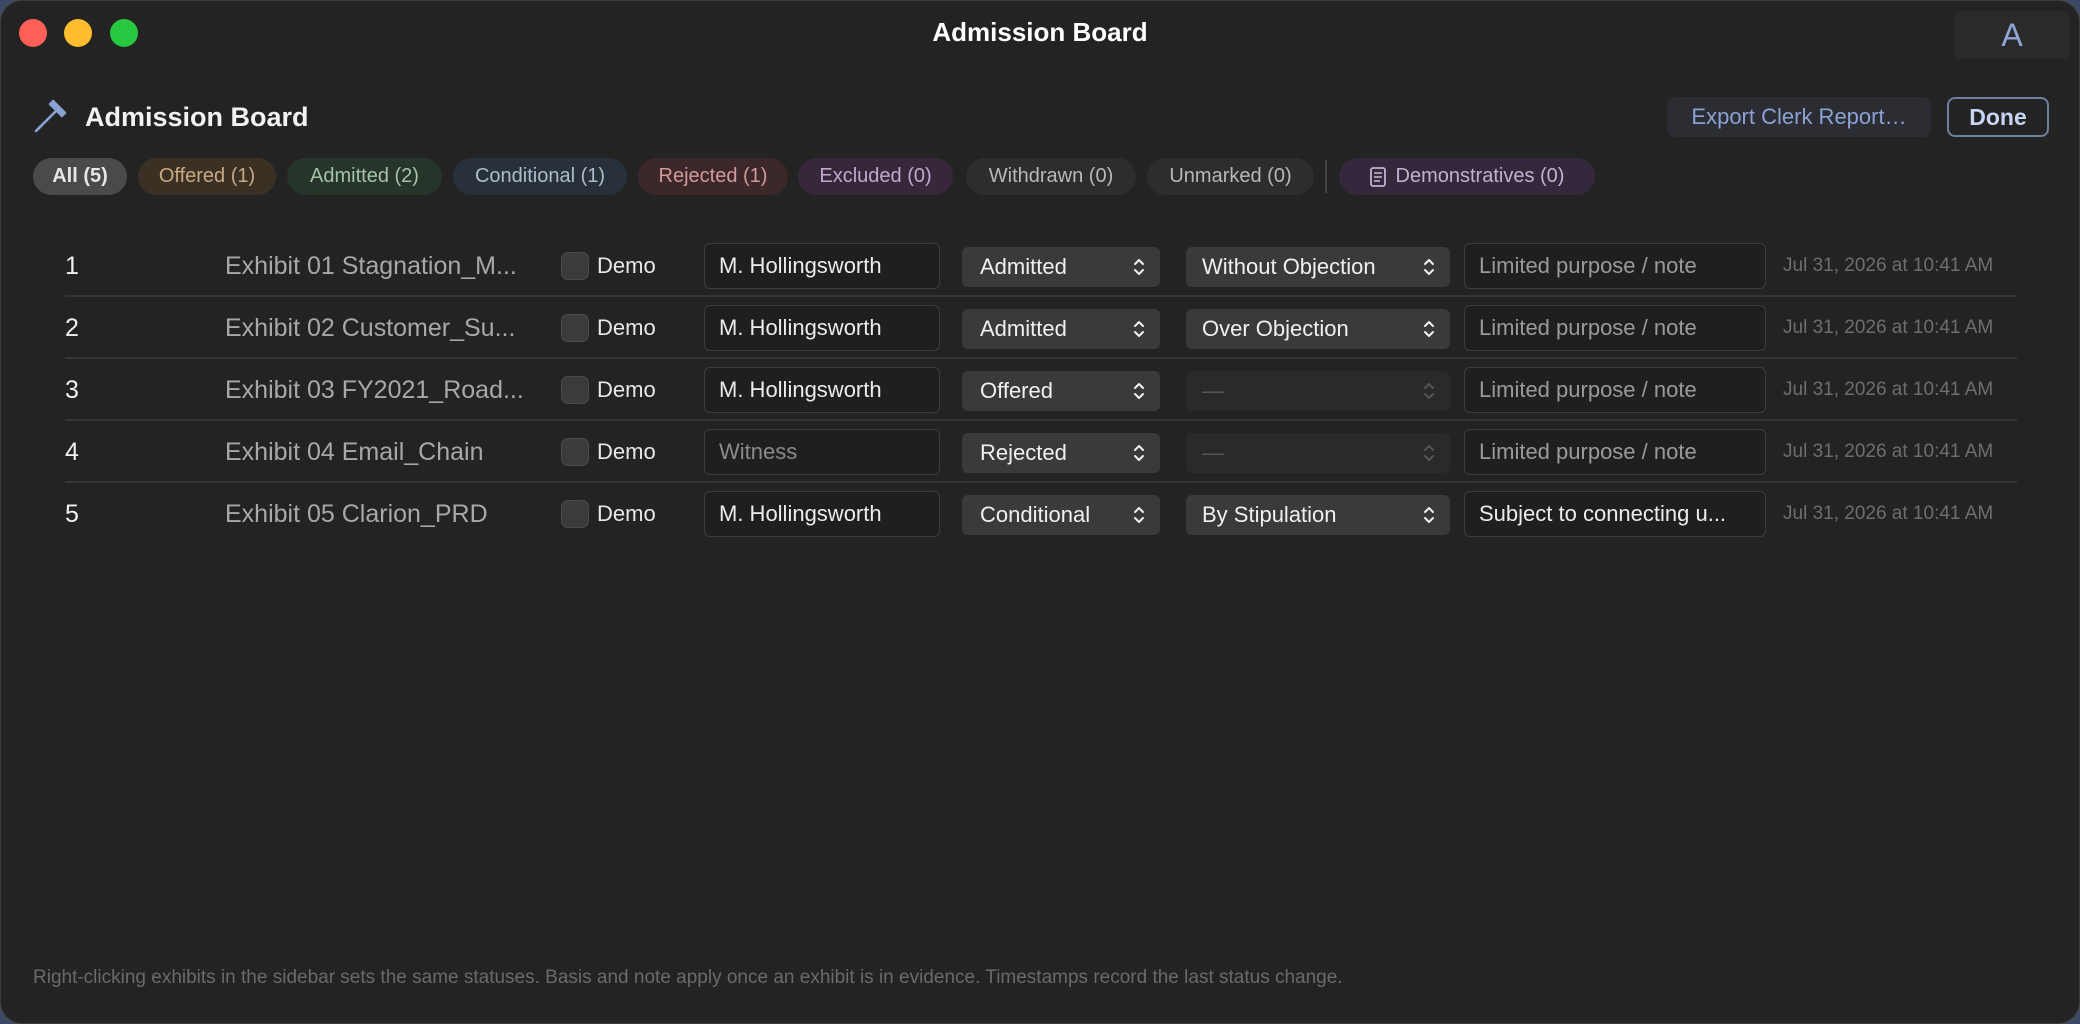 Image resolution: width=2080 pixels, height=1024 pixels. Describe the element at coordinates (385, 514) in the screenshot. I see `exhibit-name: Exhibit 05 Clarion_PRD` at that location.